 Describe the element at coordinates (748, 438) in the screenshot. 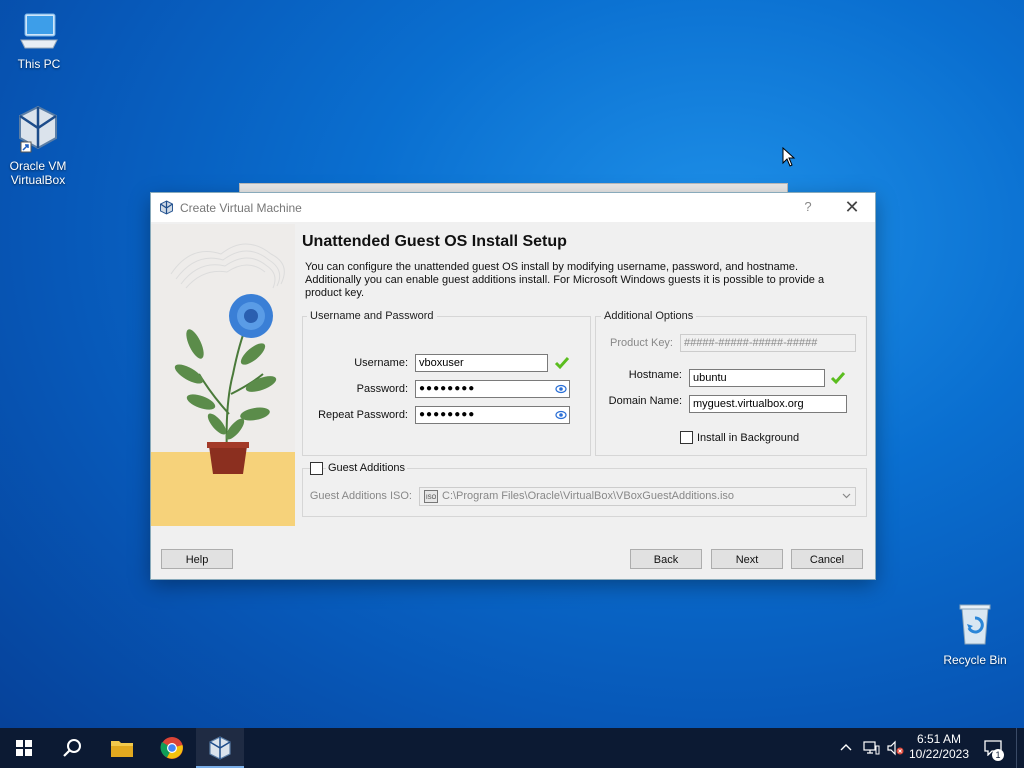

I see `install-in-background-label: Install in Background` at that location.